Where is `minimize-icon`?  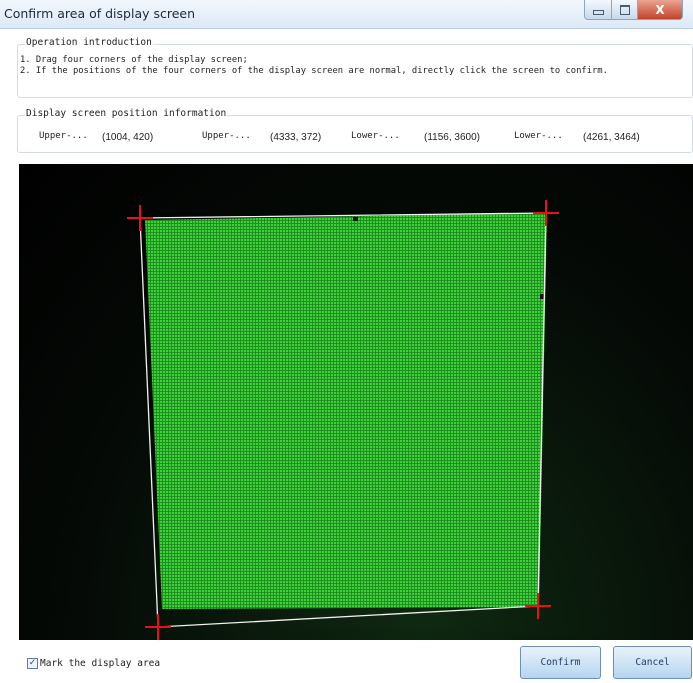 minimize-icon is located at coordinates (598, 12).